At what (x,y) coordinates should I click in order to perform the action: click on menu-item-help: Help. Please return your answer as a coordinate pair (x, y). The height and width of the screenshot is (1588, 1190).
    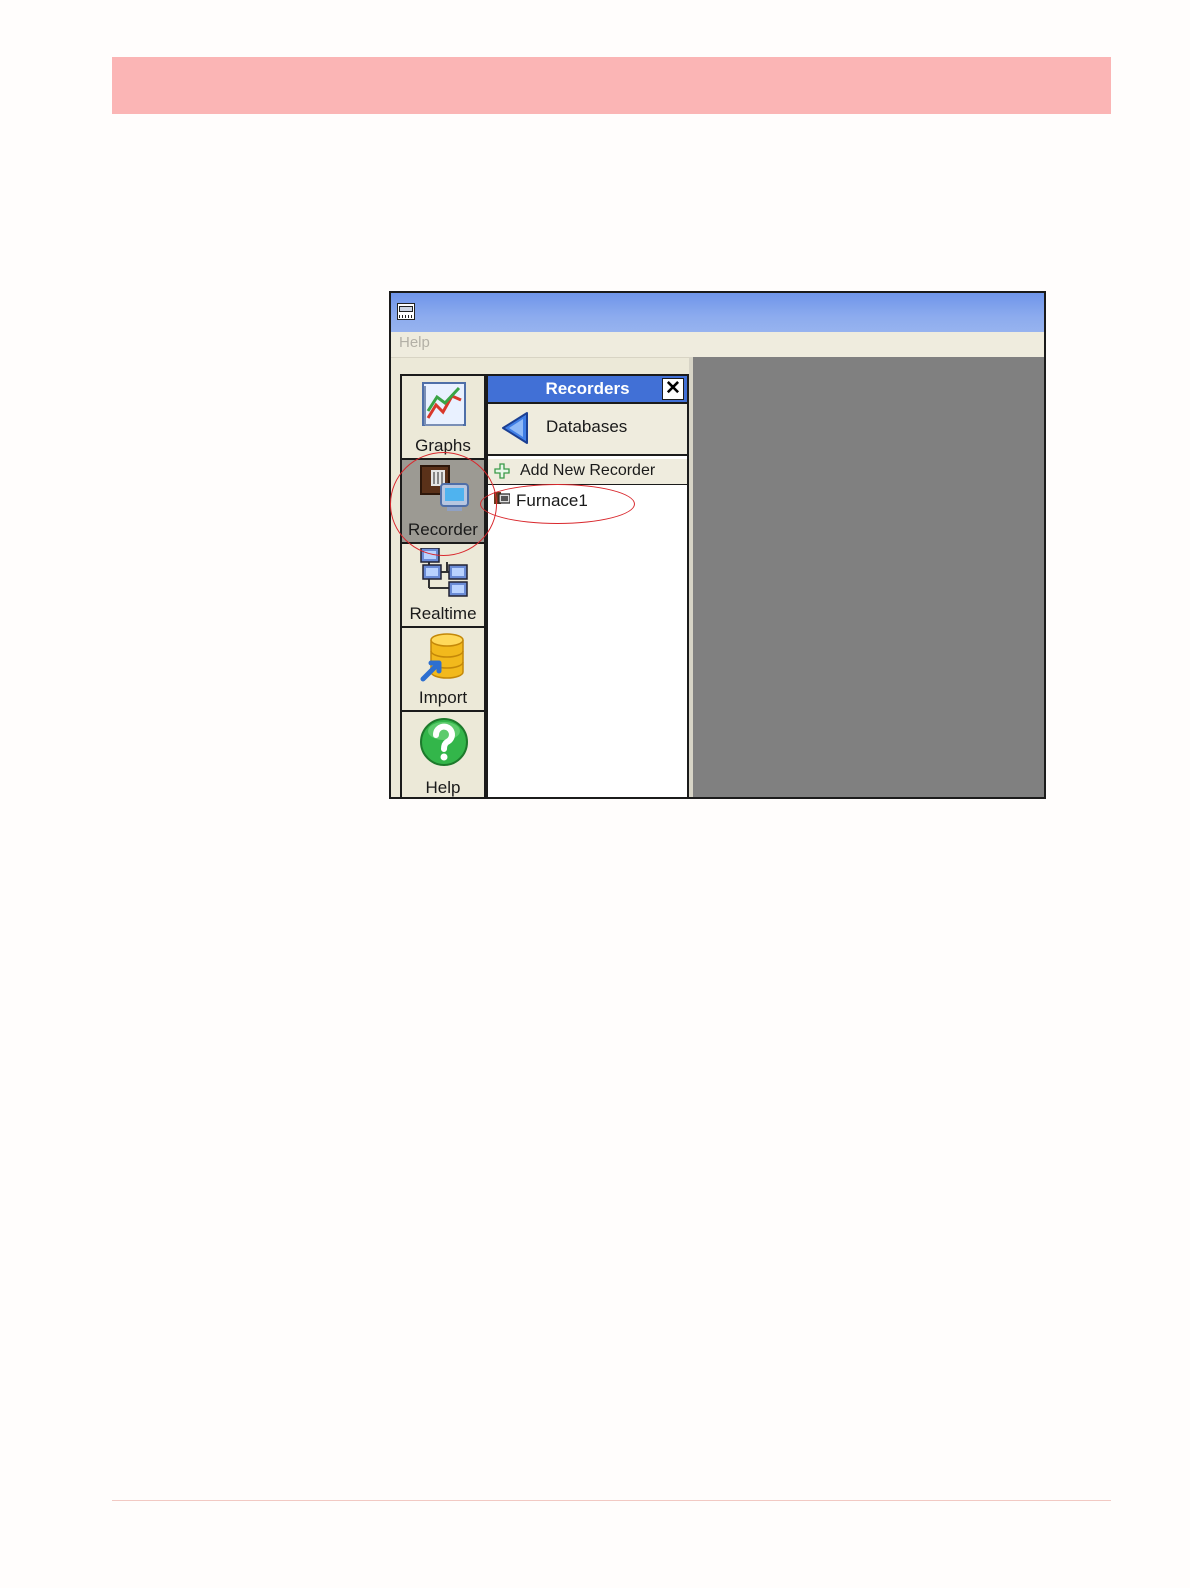
    Looking at the image, I should click on (414, 342).